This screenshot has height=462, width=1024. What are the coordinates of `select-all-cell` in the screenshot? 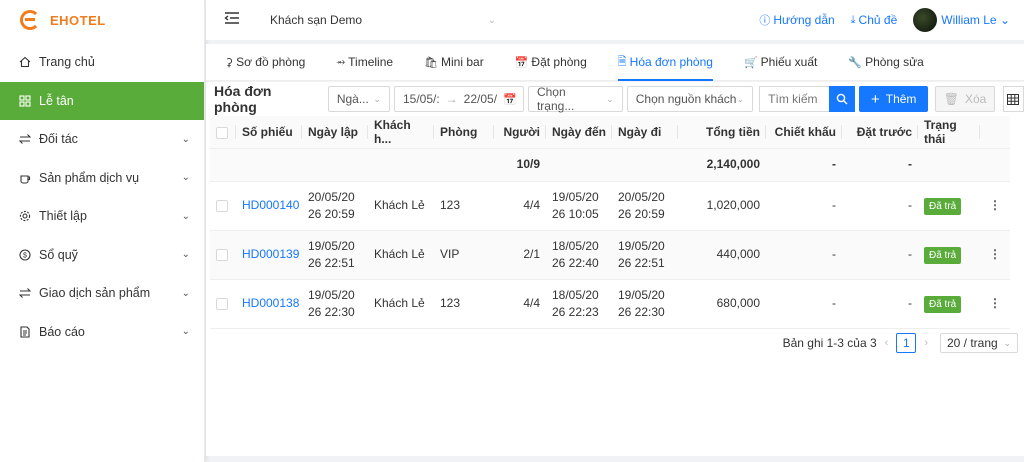 It's located at (223, 132).